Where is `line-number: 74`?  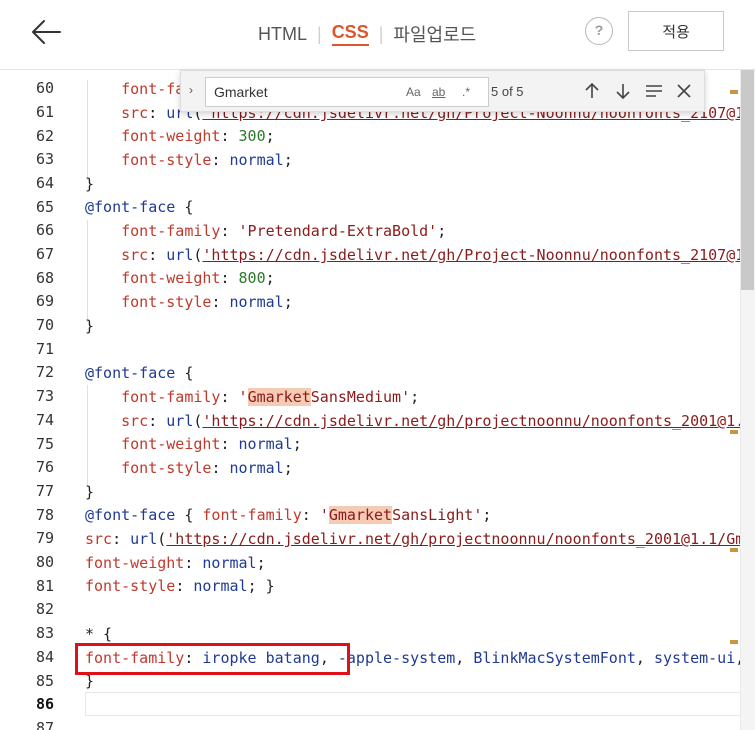 line-number: 74 is located at coordinates (44, 420).